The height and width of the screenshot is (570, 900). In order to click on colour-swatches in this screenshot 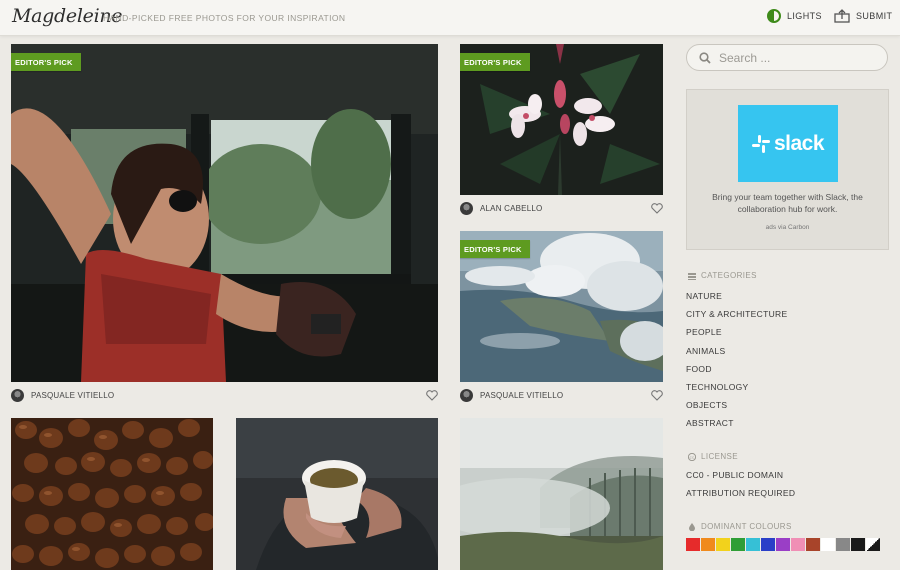, I will do `click(783, 544)`.